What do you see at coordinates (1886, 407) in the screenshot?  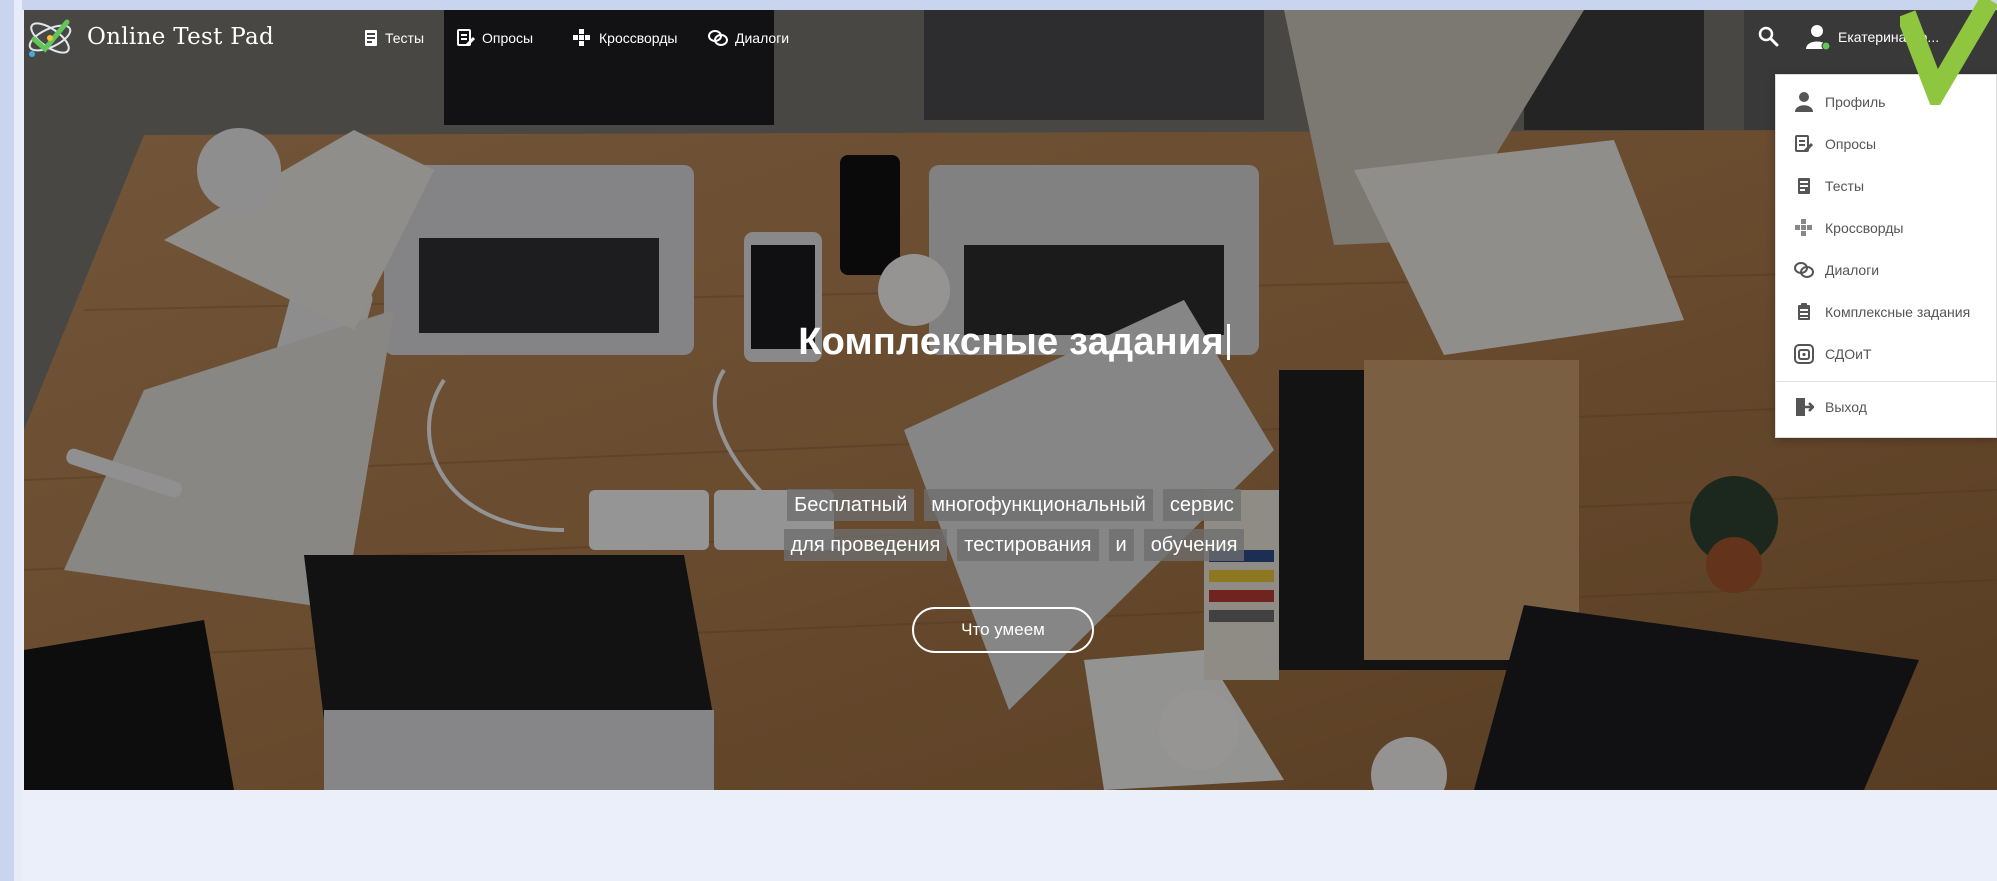 I see `menu-item-logout: Выход` at bounding box center [1886, 407].